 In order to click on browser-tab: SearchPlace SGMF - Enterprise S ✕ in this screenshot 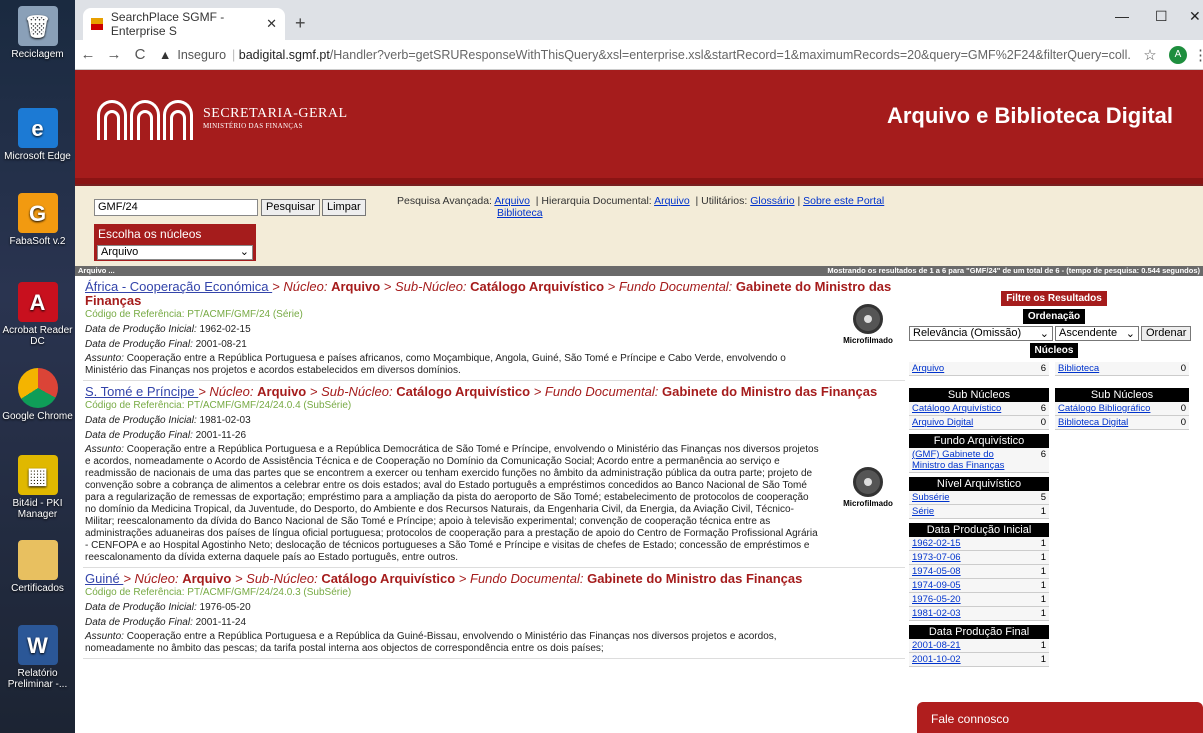, I will do `click(184, 24)`.